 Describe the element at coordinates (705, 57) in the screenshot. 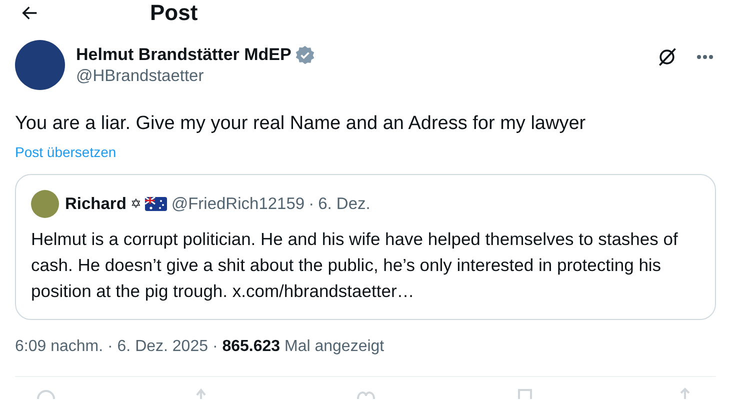

I see `more-icon` at that location.